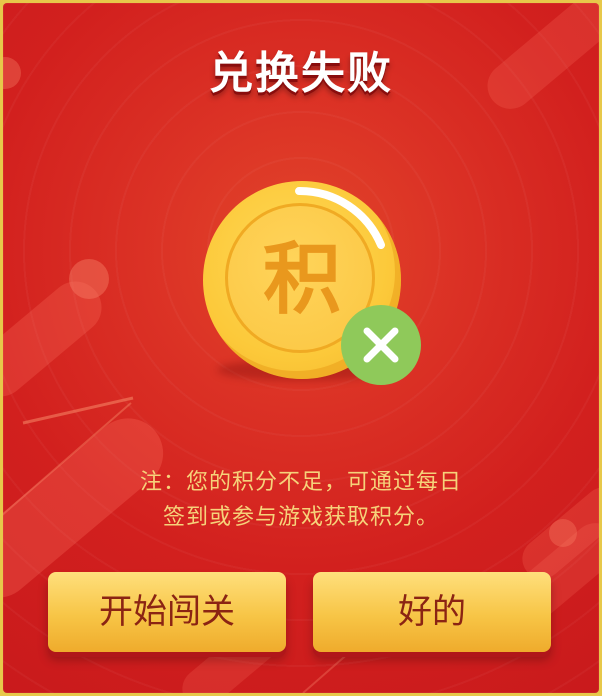 Image resolution: width=602 pixels, height=696 pixels. Describe the element at coordinates (300, 517) in the screenshot. I see `insufficient-points-note-line2: 签到或参与游戏获取积分。` at that location.